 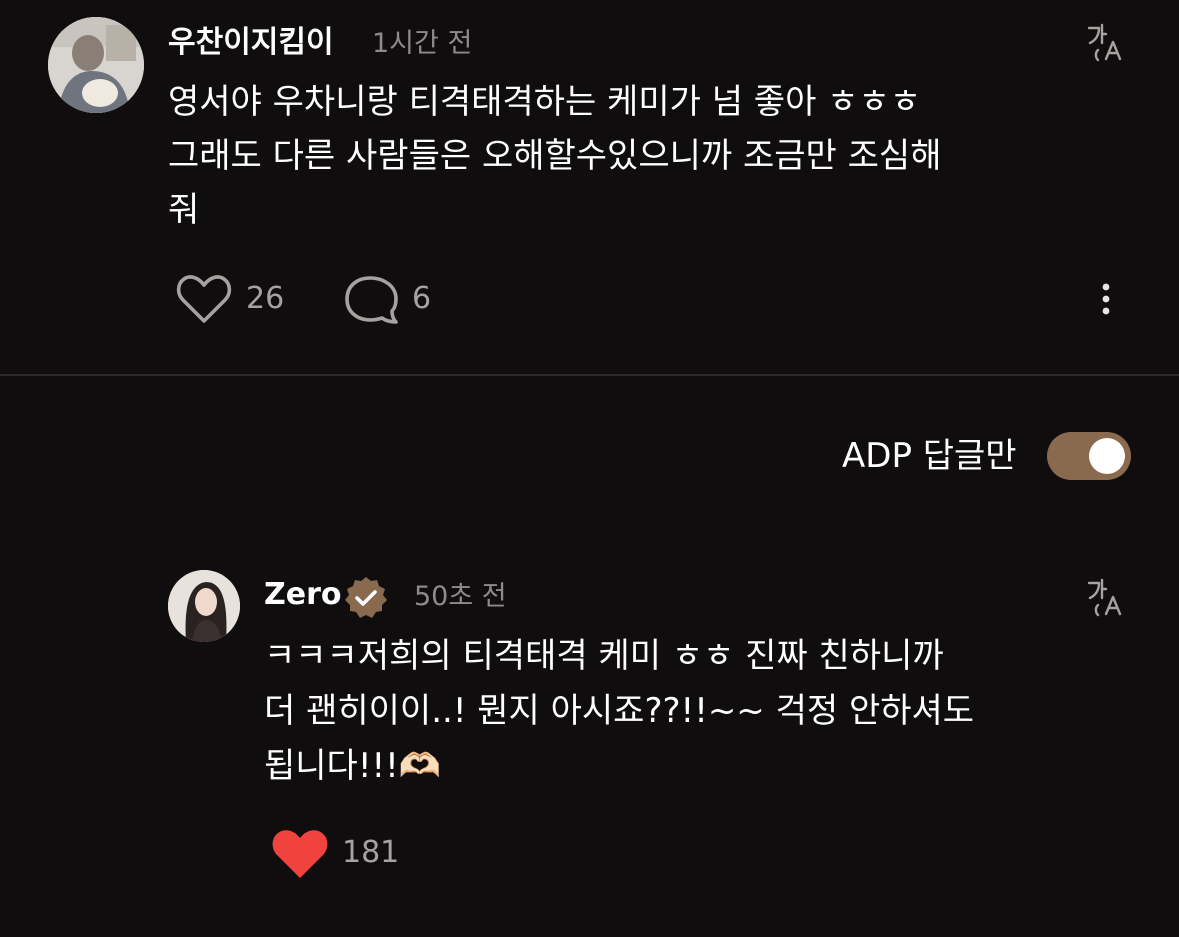 What do you see at coordinates (619, 711) in the screenshot?
I see `reply-text-line: 더 괜히이이..! 뭔지 아시죠??!!~~ 걱정 안하셔도` at bounding box center [619, 711].